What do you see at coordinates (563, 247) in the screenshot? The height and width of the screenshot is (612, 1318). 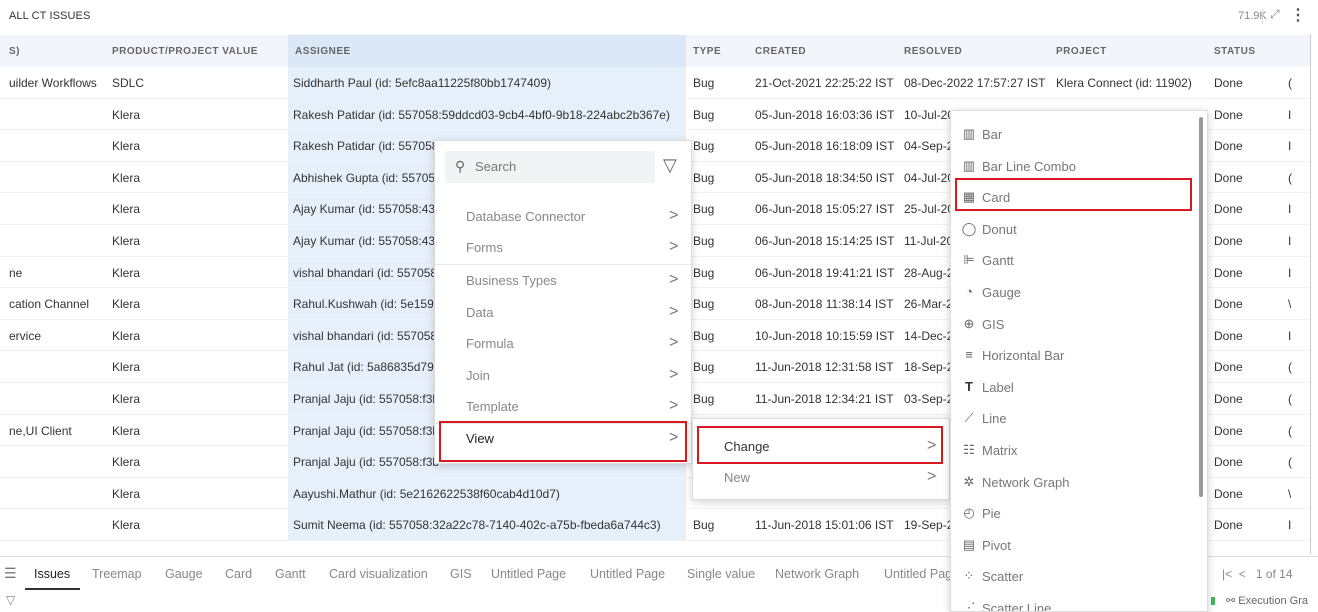 I see `menu-item-forms: Forms >` at bounding box center [563, 247].